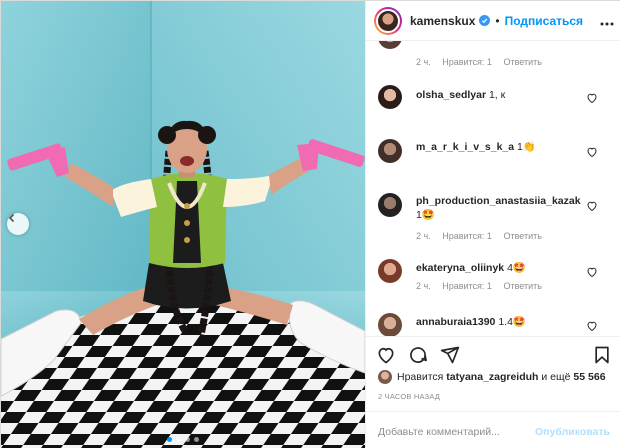 This screenshot has width=620, height=448. I want to click on comment-text: ph_production_anastasiia_kazak 1🤩, so click(506, 208).